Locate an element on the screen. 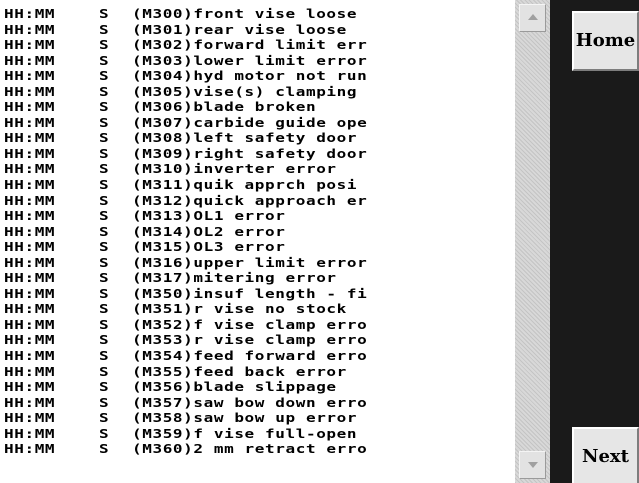 Image resolution: width=639 pixels, height=483 pixels. alarm-log-row: HH:MM S (M353)r vise clamp erro is located at coordinates (186, 340).